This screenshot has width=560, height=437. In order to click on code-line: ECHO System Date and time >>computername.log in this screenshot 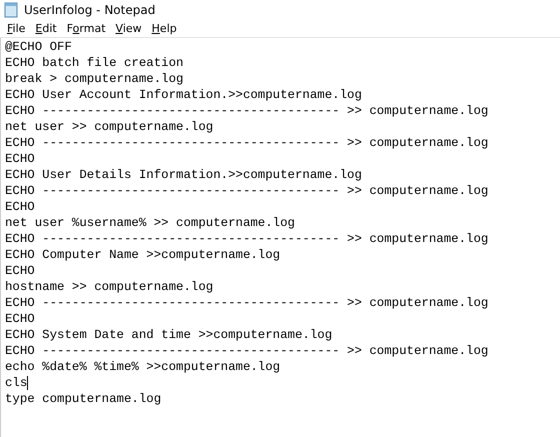, I will do `click(168, 335)`.